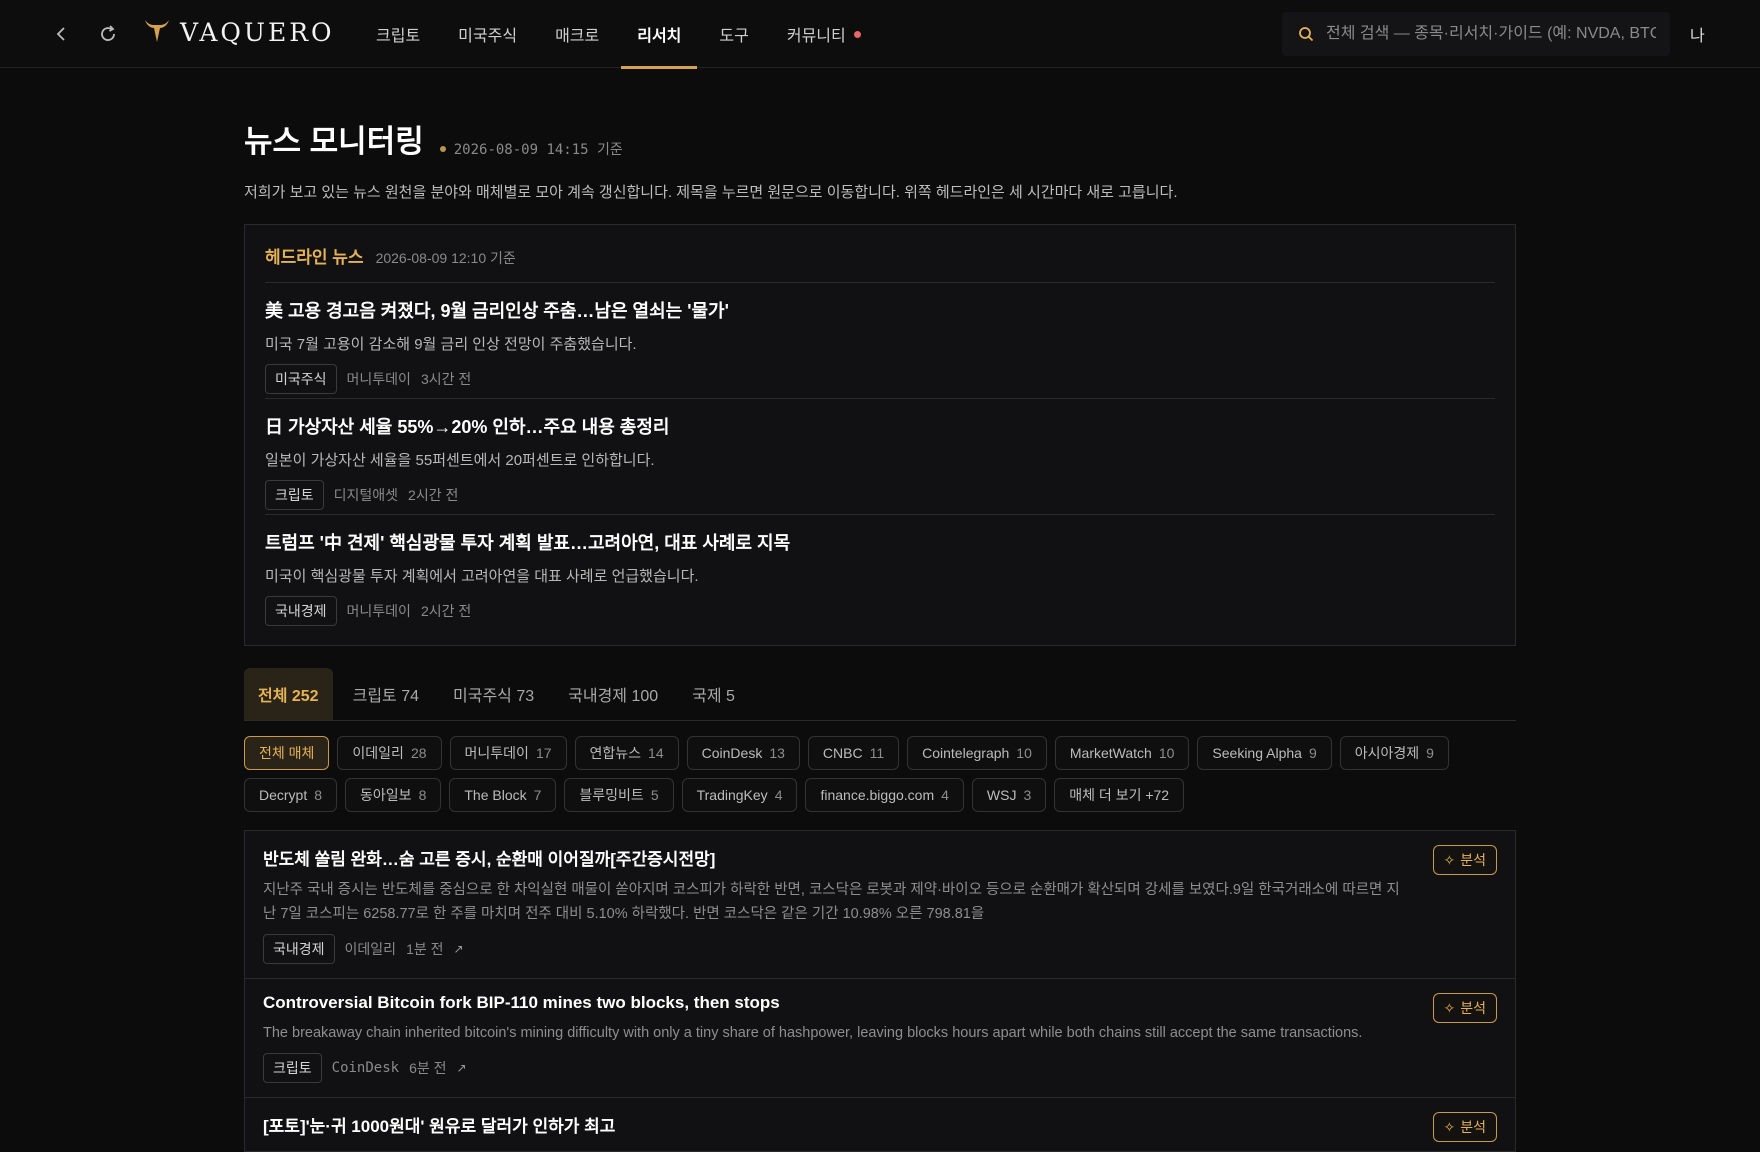  I want to click on chip-source: 이데일리 28, so click(389, 753).